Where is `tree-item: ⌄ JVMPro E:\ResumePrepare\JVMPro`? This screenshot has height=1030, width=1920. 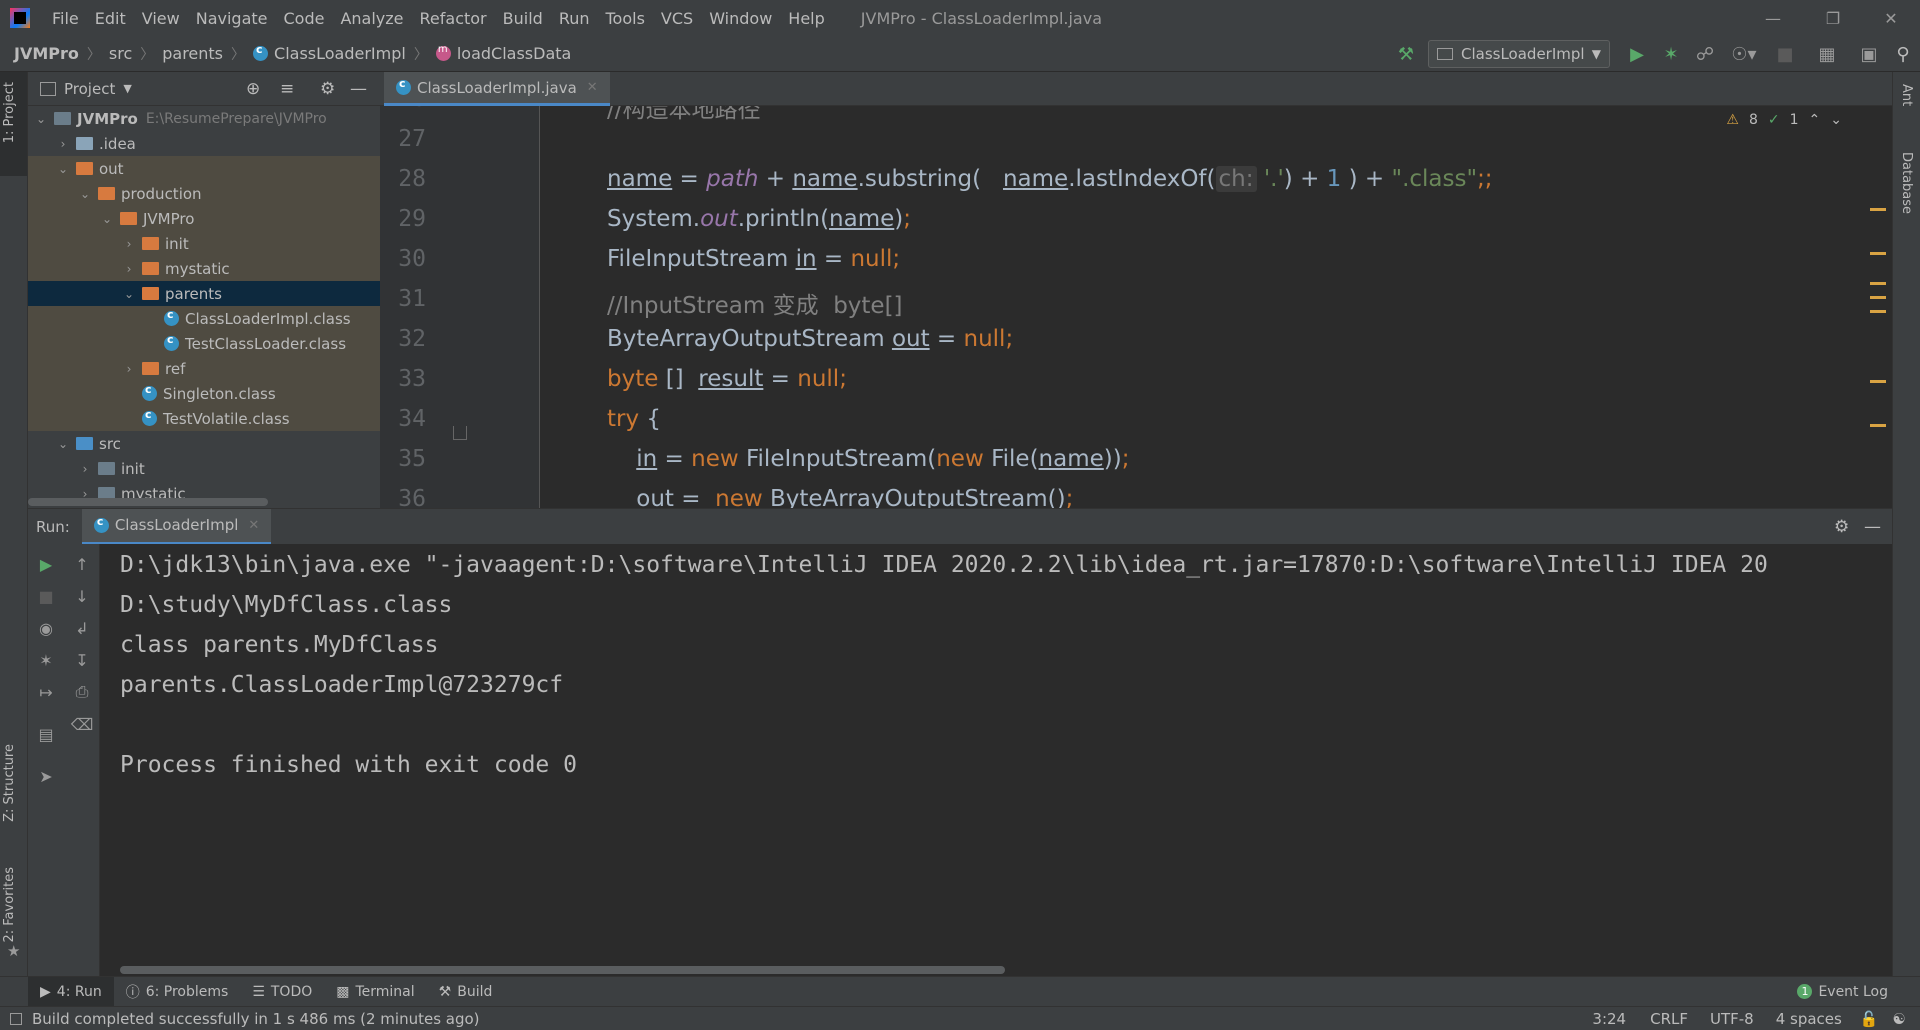 tree-item: ⌄ JVMPro E:\ResumePrepare\JVMPro is located at coordinates (204, 118).